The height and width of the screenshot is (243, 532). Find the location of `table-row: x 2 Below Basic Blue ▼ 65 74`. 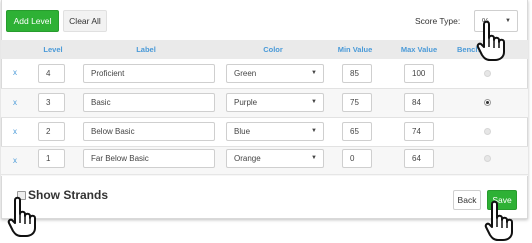

table-row: x 2 Below Basic Blue ▼ 65 74 is located at coordinates (264, 132).